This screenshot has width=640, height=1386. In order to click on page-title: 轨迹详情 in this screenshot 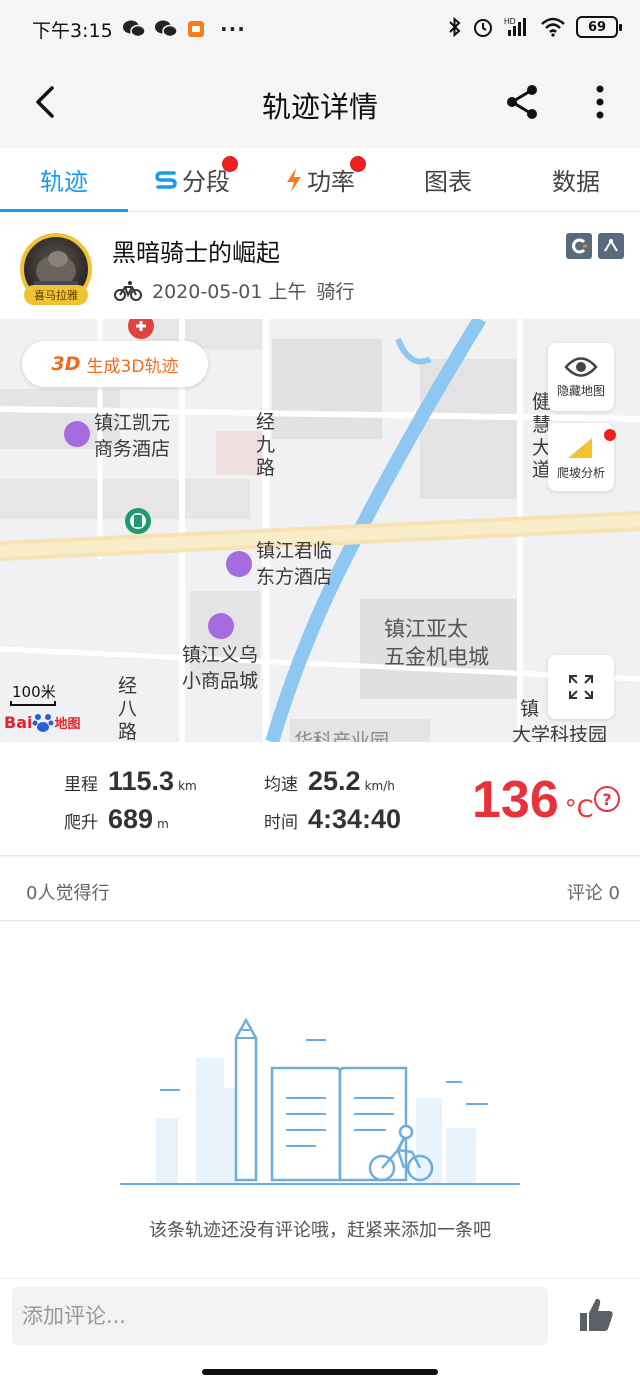, I will do `click(319, 107)`.